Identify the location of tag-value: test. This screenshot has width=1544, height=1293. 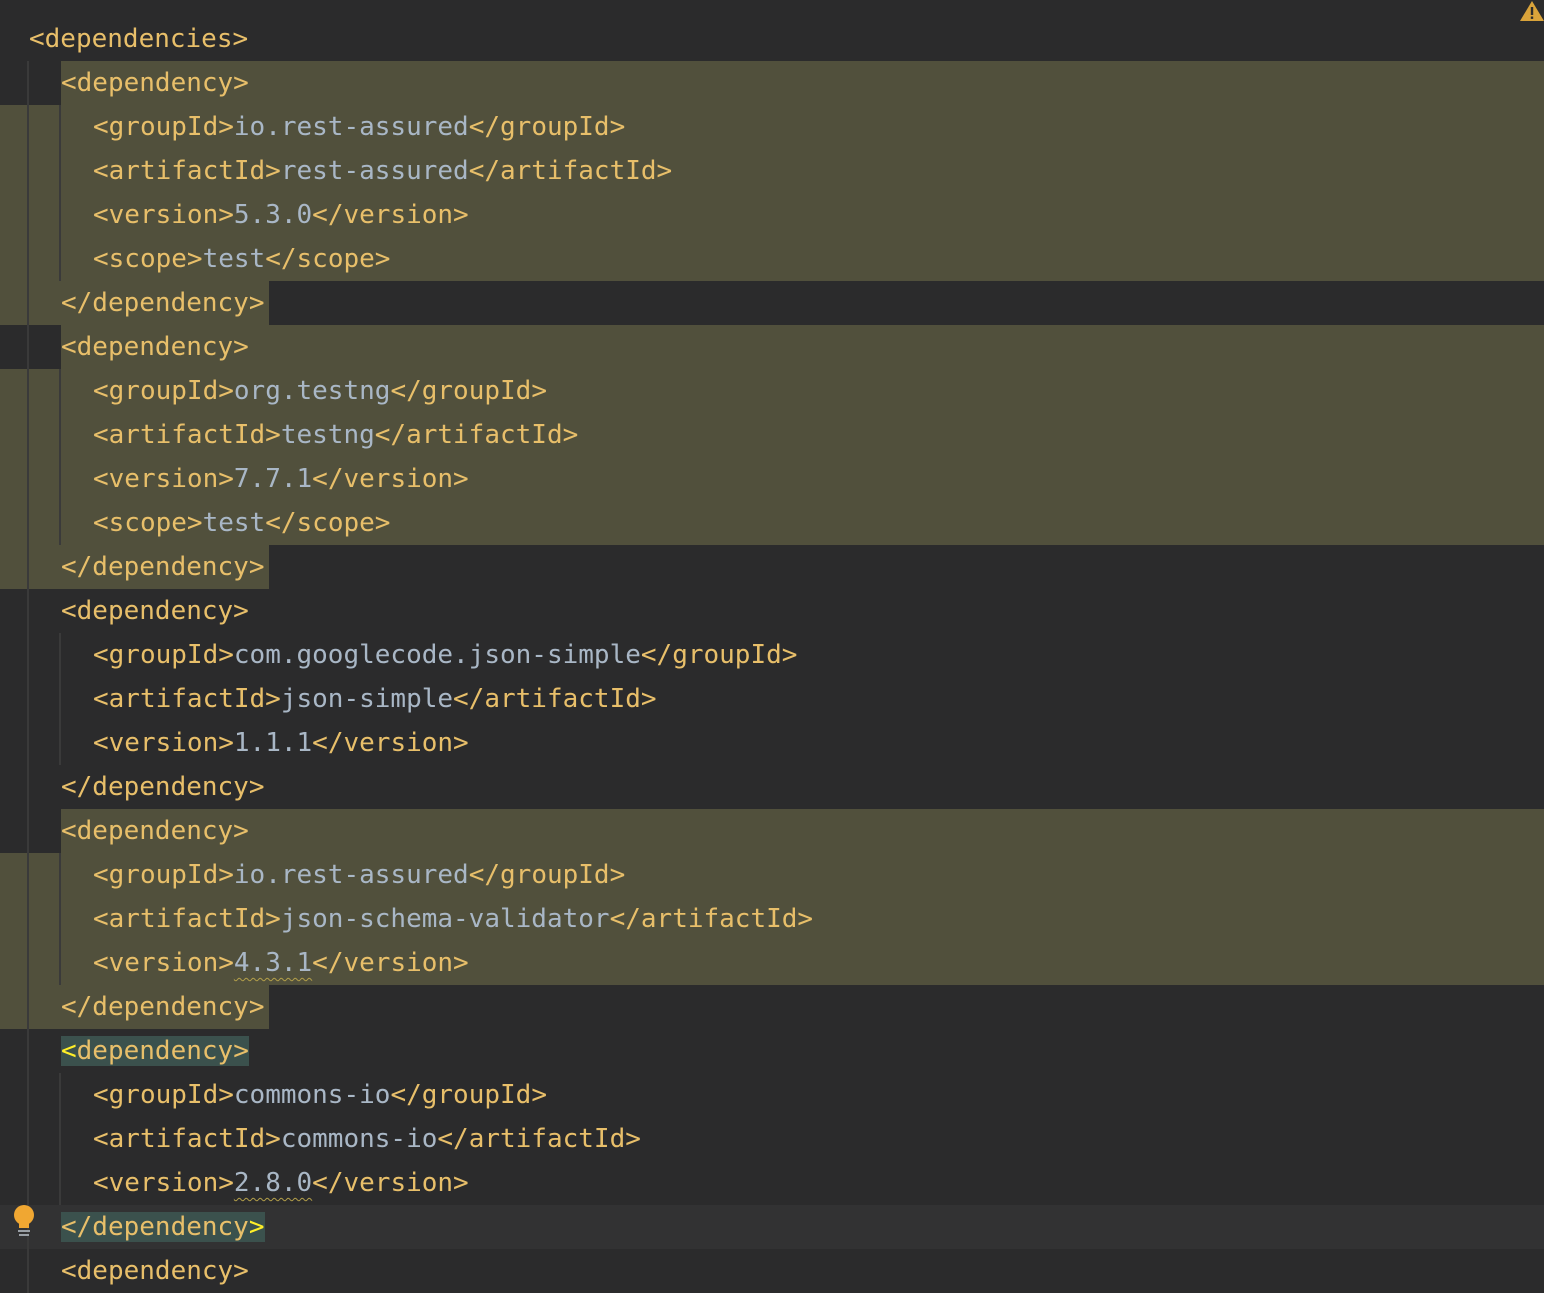
(234, 259).